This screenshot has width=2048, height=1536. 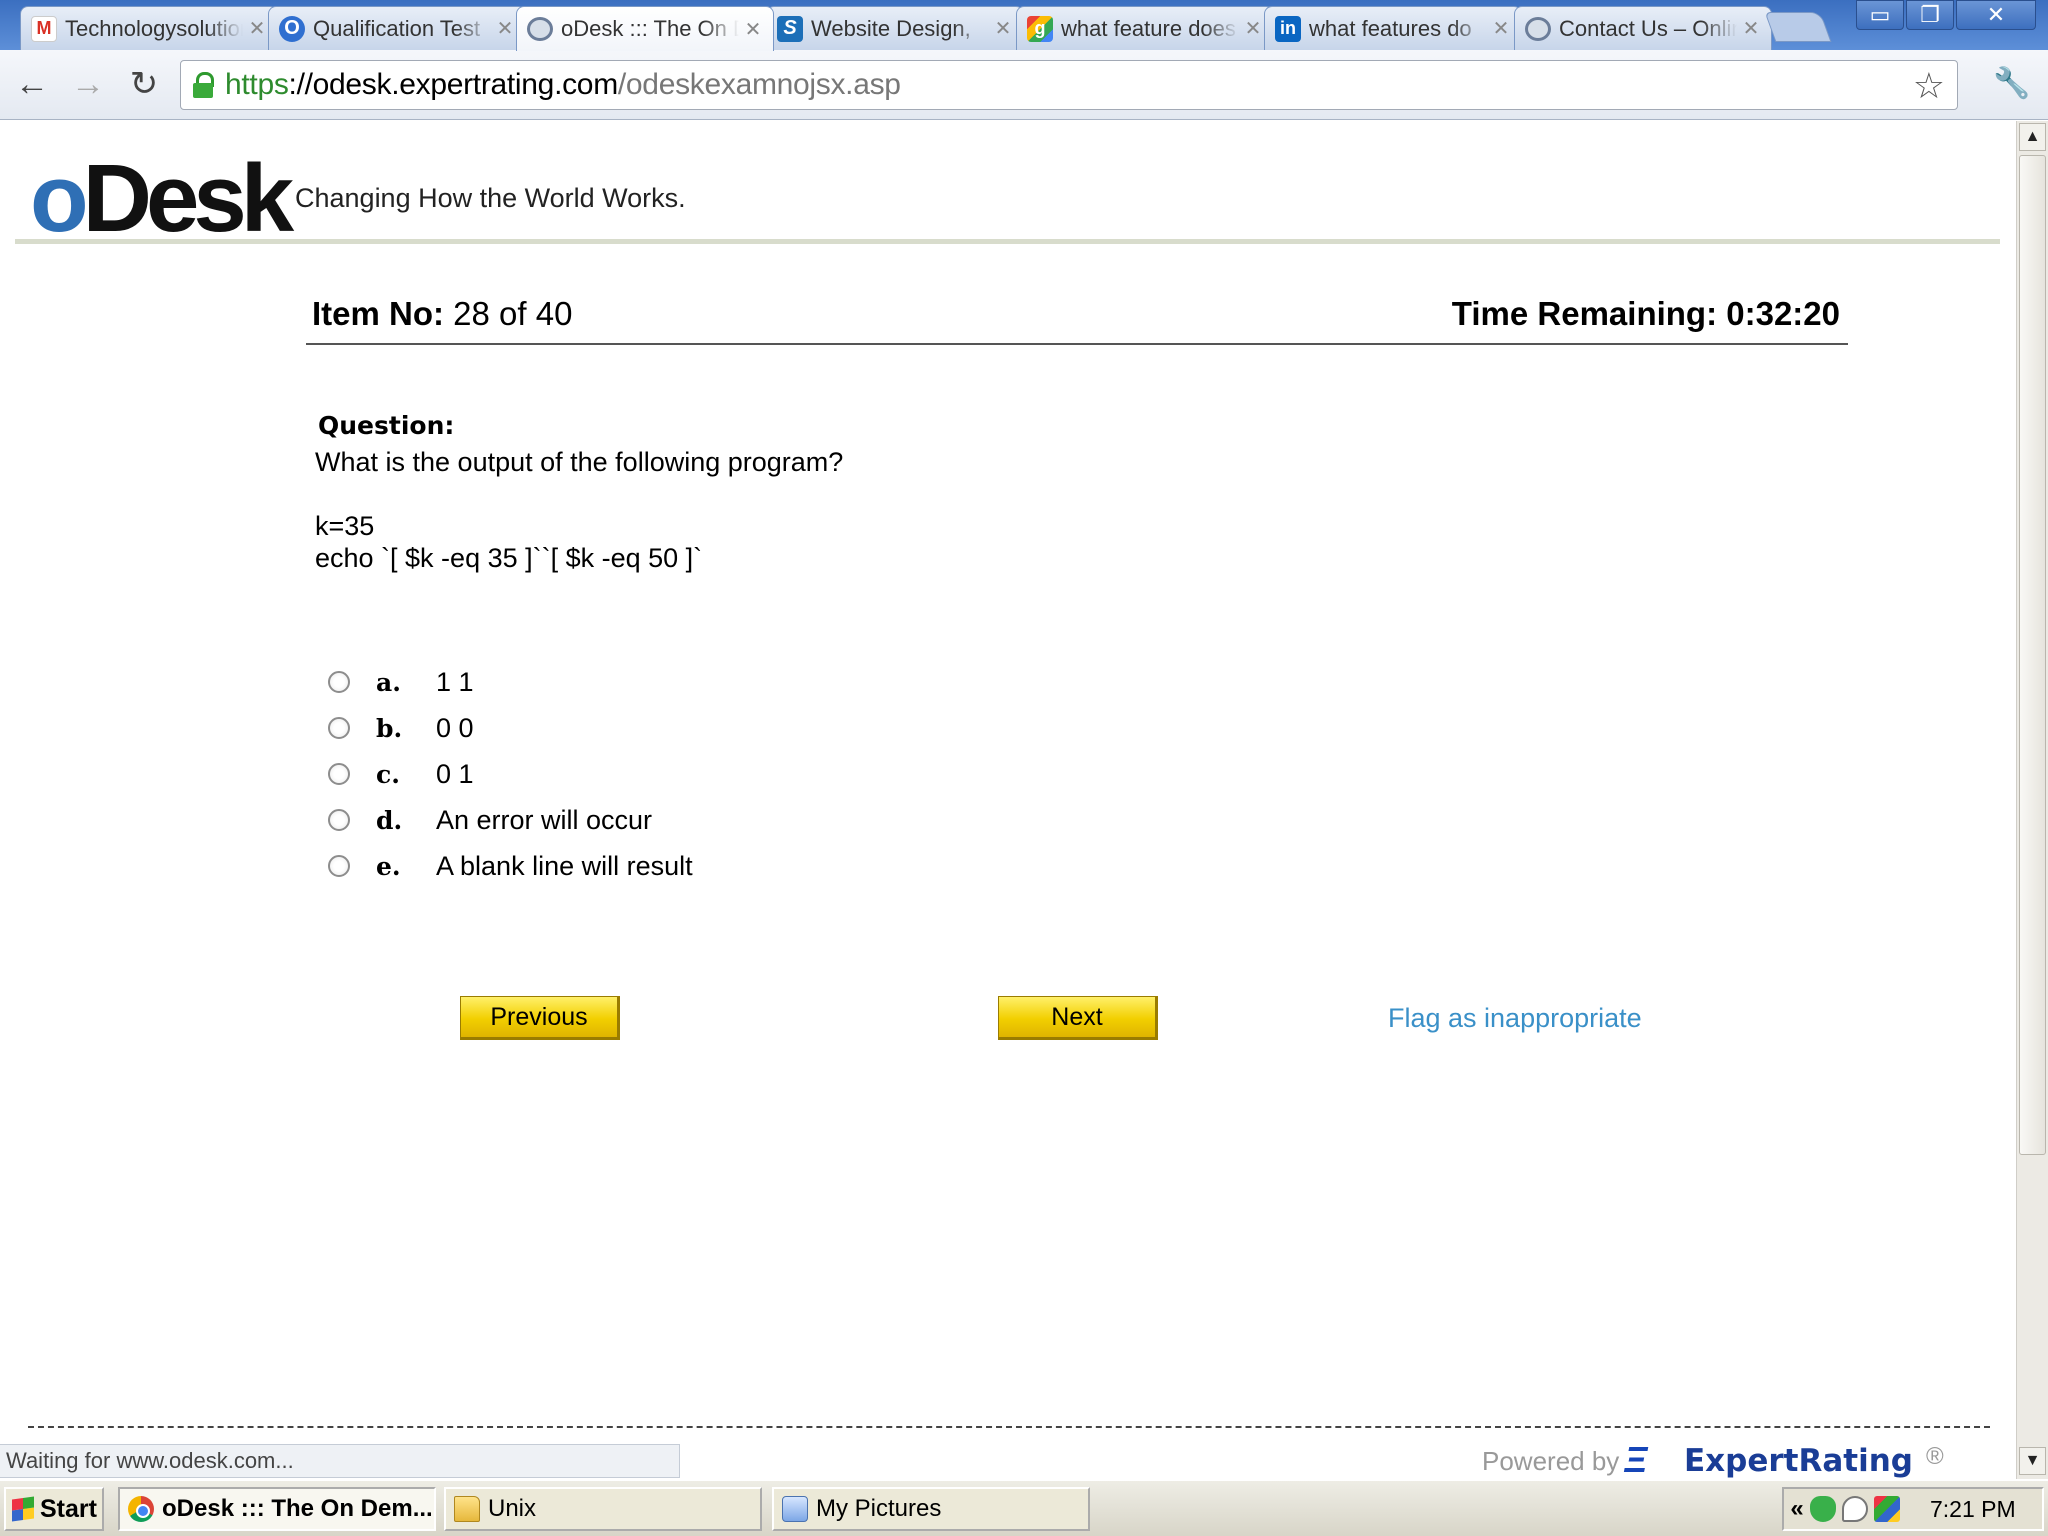 What do you see at coordinates (292, 28) in the screenshot?
I see `odesk-icon: O` at bounding box center [292, 28].